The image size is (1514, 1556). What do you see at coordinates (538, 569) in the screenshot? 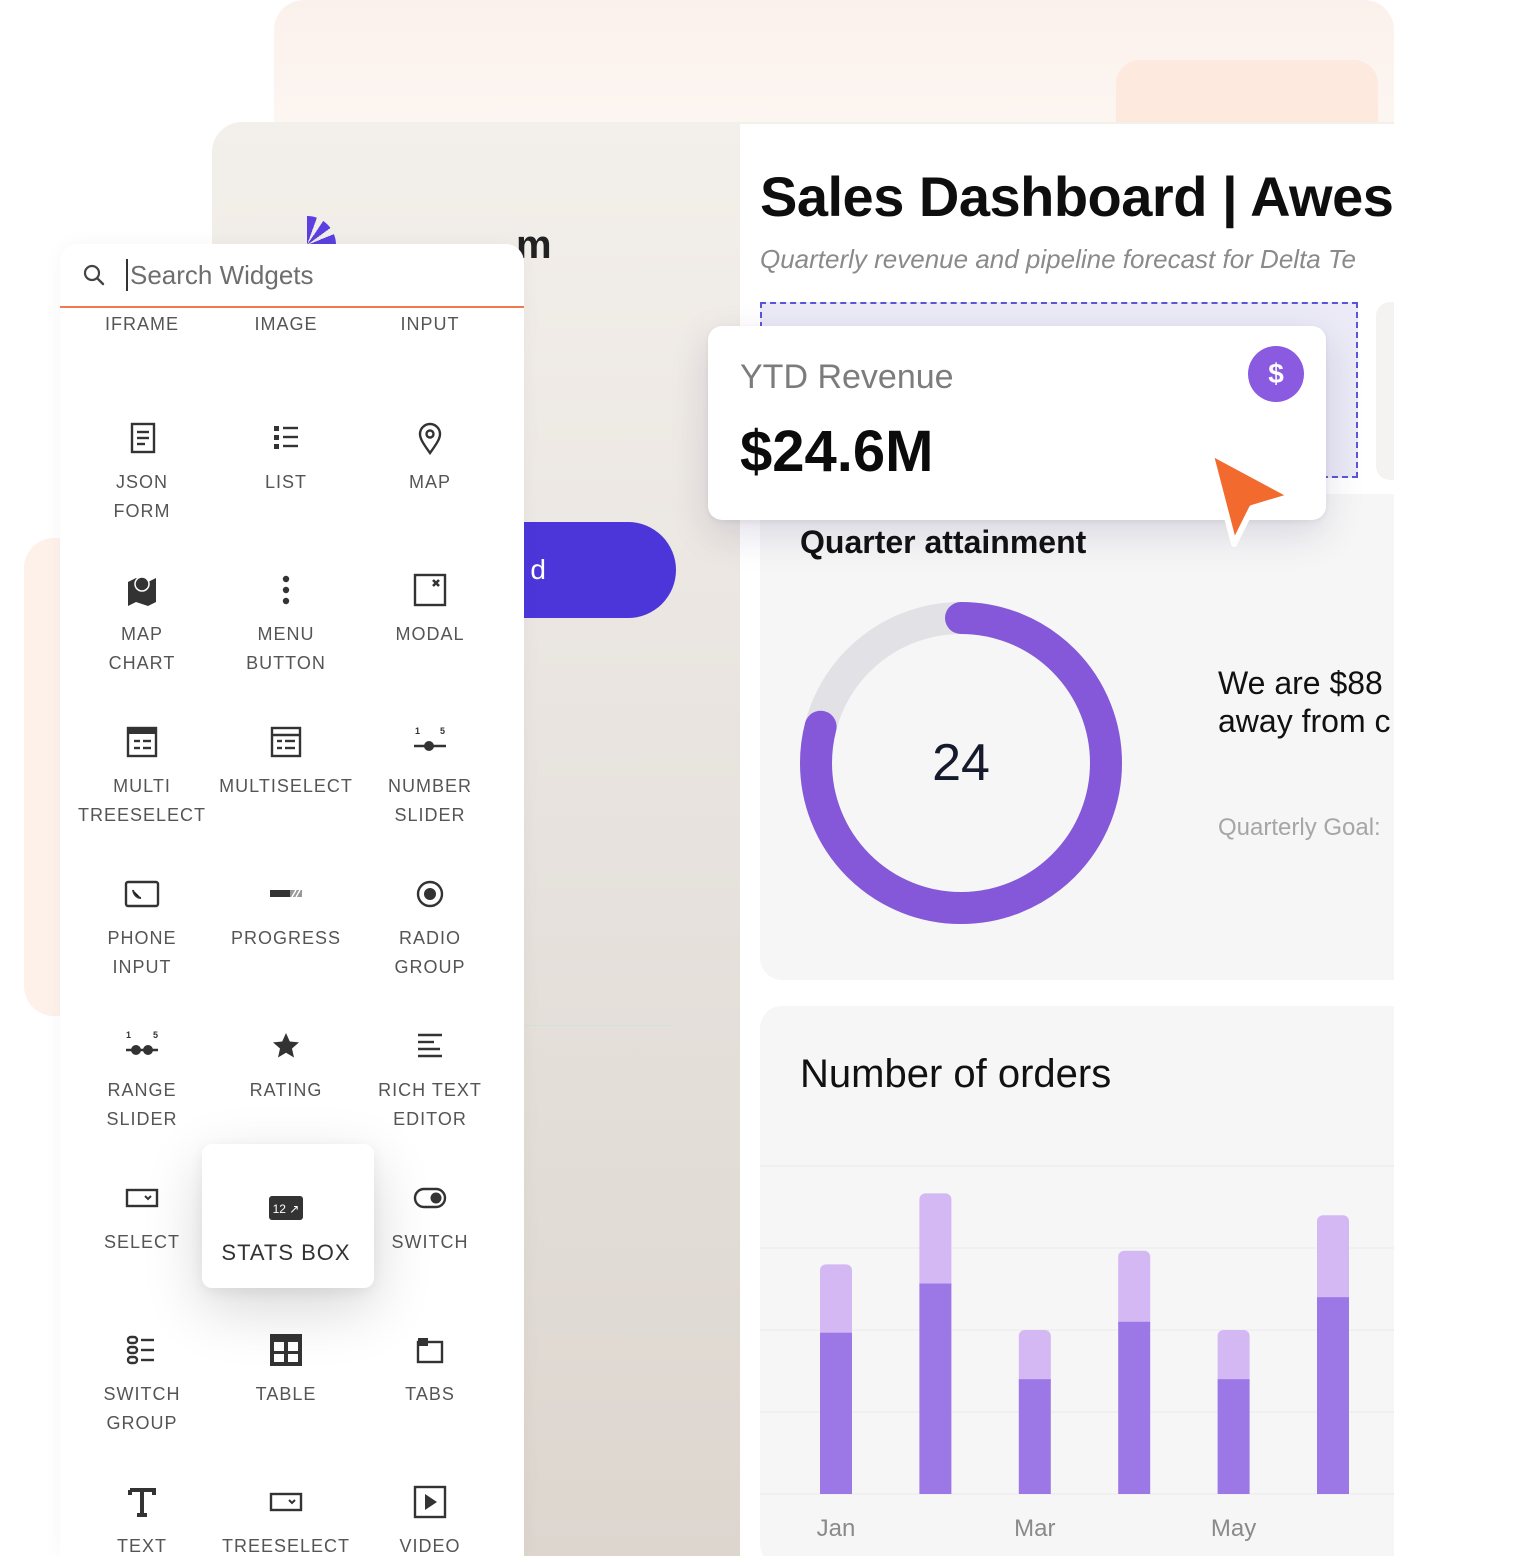
I see `cta-label: d` at bounding box center [538, 569].